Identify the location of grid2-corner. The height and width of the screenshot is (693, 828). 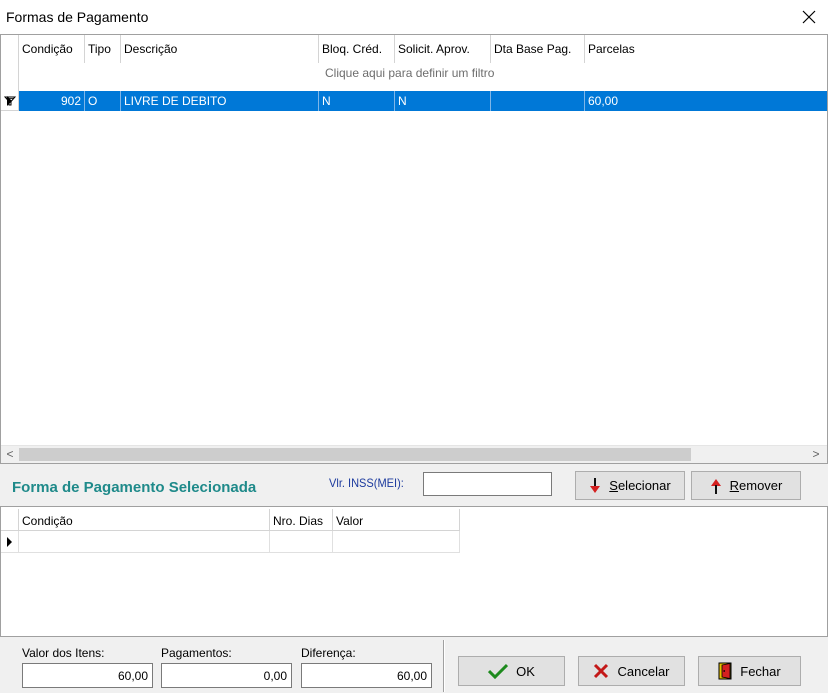
(10, 520).